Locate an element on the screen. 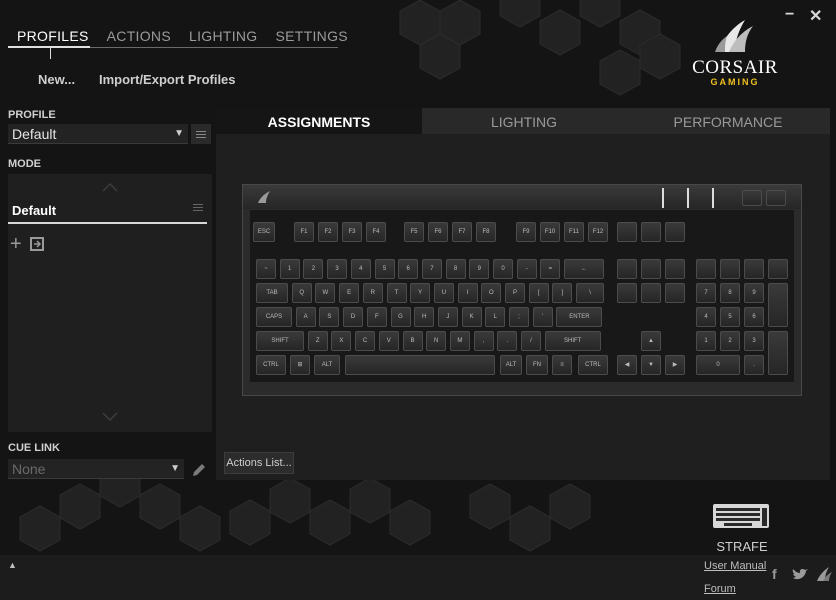 The image size is (836, 600). key-home-row: G is located at coordinates (400, 317).